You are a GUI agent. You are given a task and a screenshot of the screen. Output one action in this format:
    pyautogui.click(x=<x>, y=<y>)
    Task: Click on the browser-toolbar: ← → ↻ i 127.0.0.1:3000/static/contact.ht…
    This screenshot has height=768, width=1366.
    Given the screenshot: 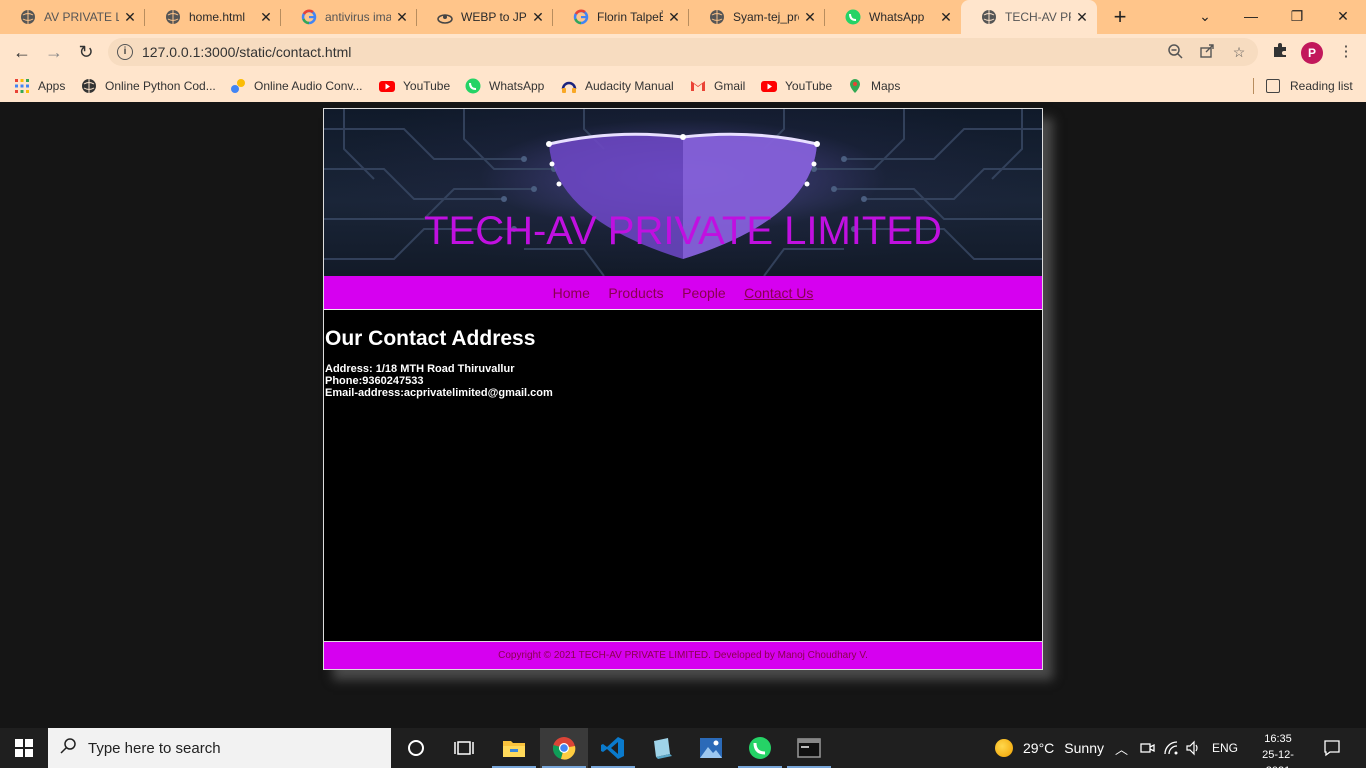 What is the action you would take?
    pyautogui.click(x=683, y=52)
    